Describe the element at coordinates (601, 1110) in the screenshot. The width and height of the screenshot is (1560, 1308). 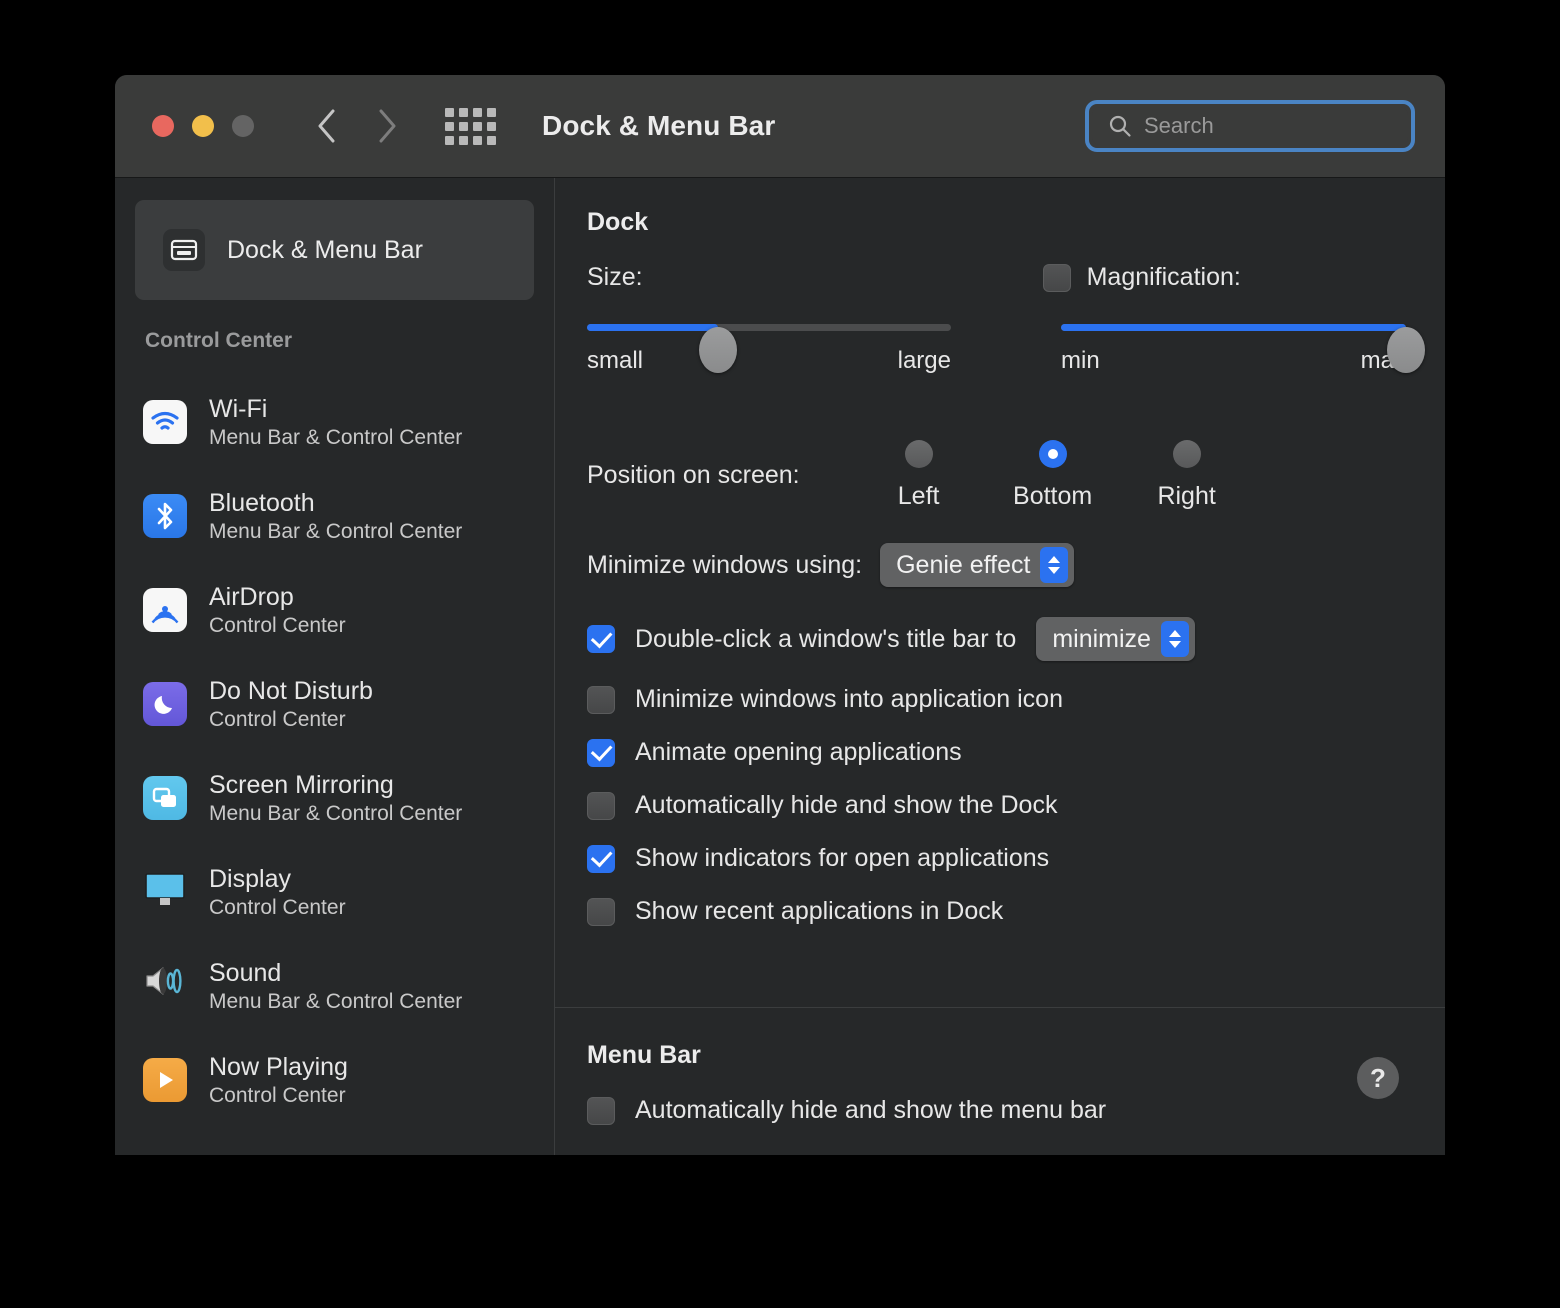
I see `autohide-menubar-checkbox` at that location.